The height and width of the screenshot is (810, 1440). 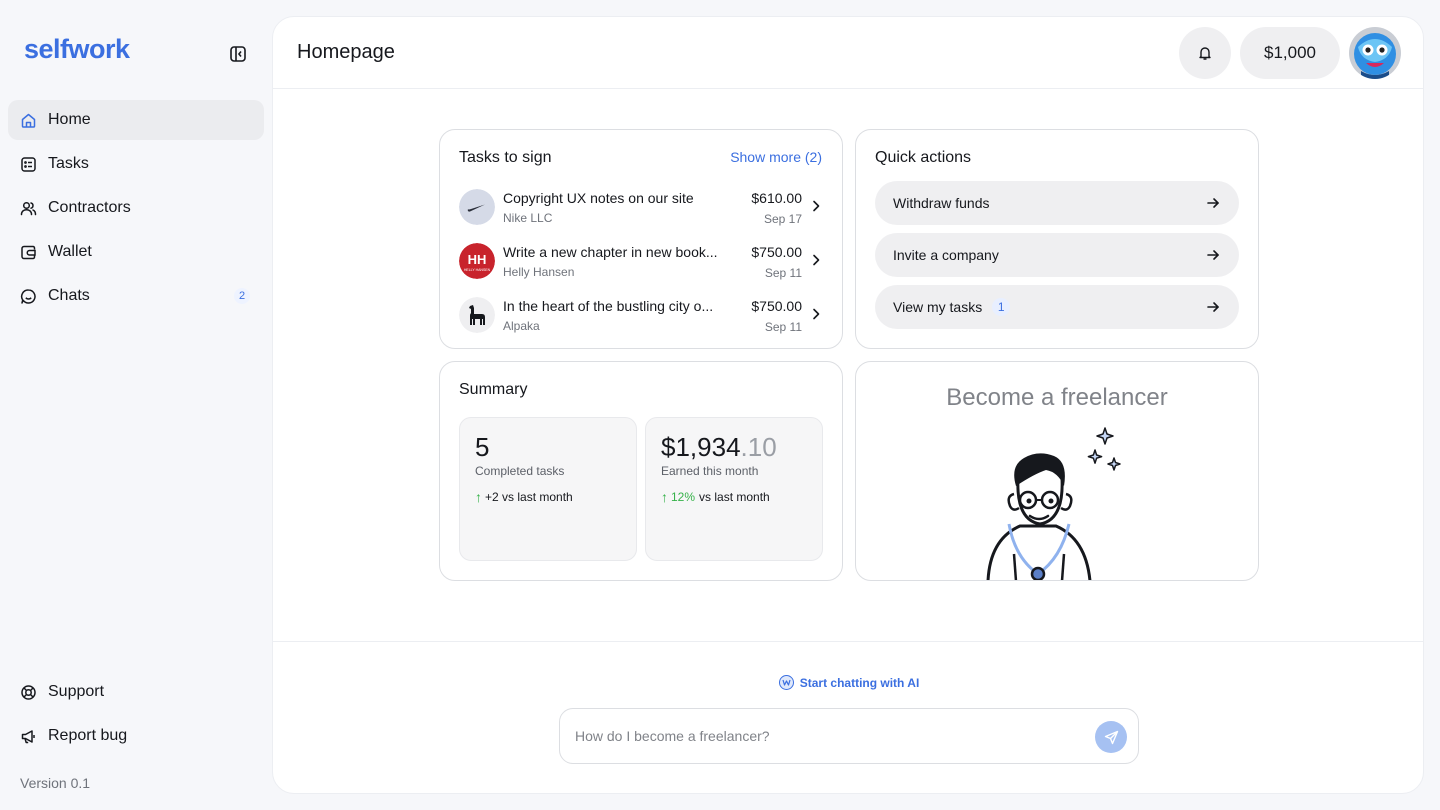 I want to click on wallet-icon, so click(x=28, y=252).